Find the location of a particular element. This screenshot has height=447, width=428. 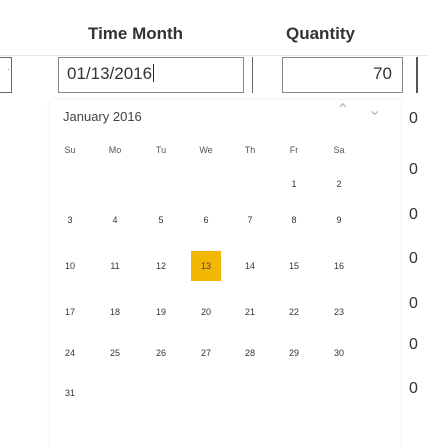

calendar-day: 28 is located at coordinates (250, 353).